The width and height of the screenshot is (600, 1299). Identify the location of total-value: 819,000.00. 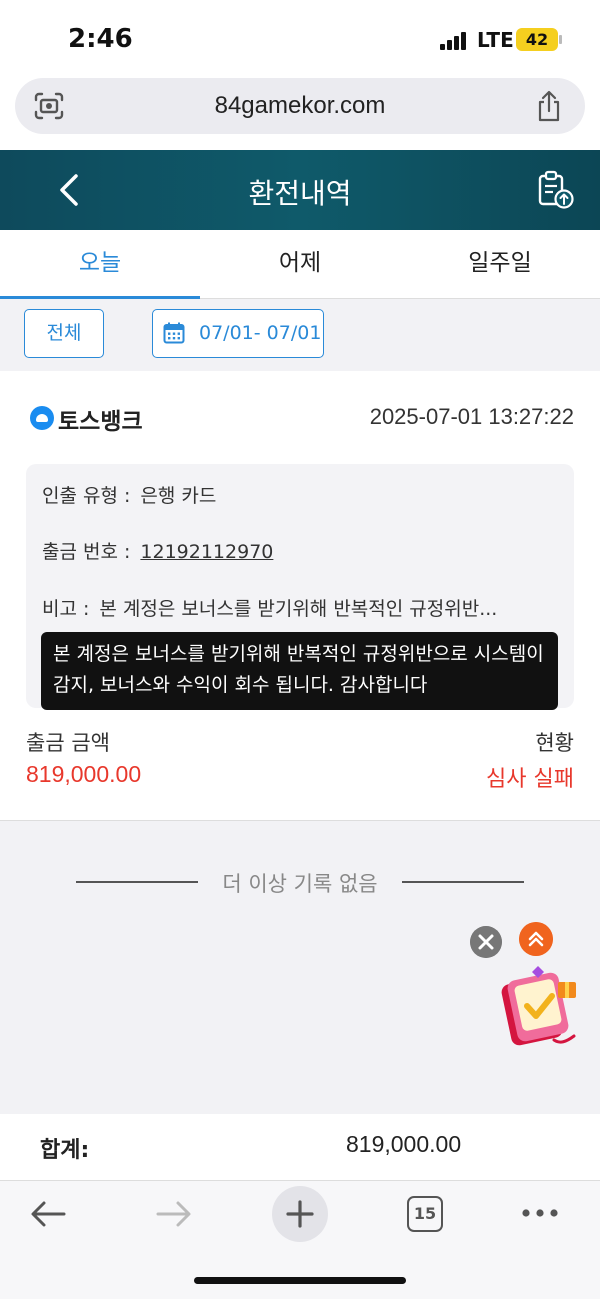
(404, 1144).